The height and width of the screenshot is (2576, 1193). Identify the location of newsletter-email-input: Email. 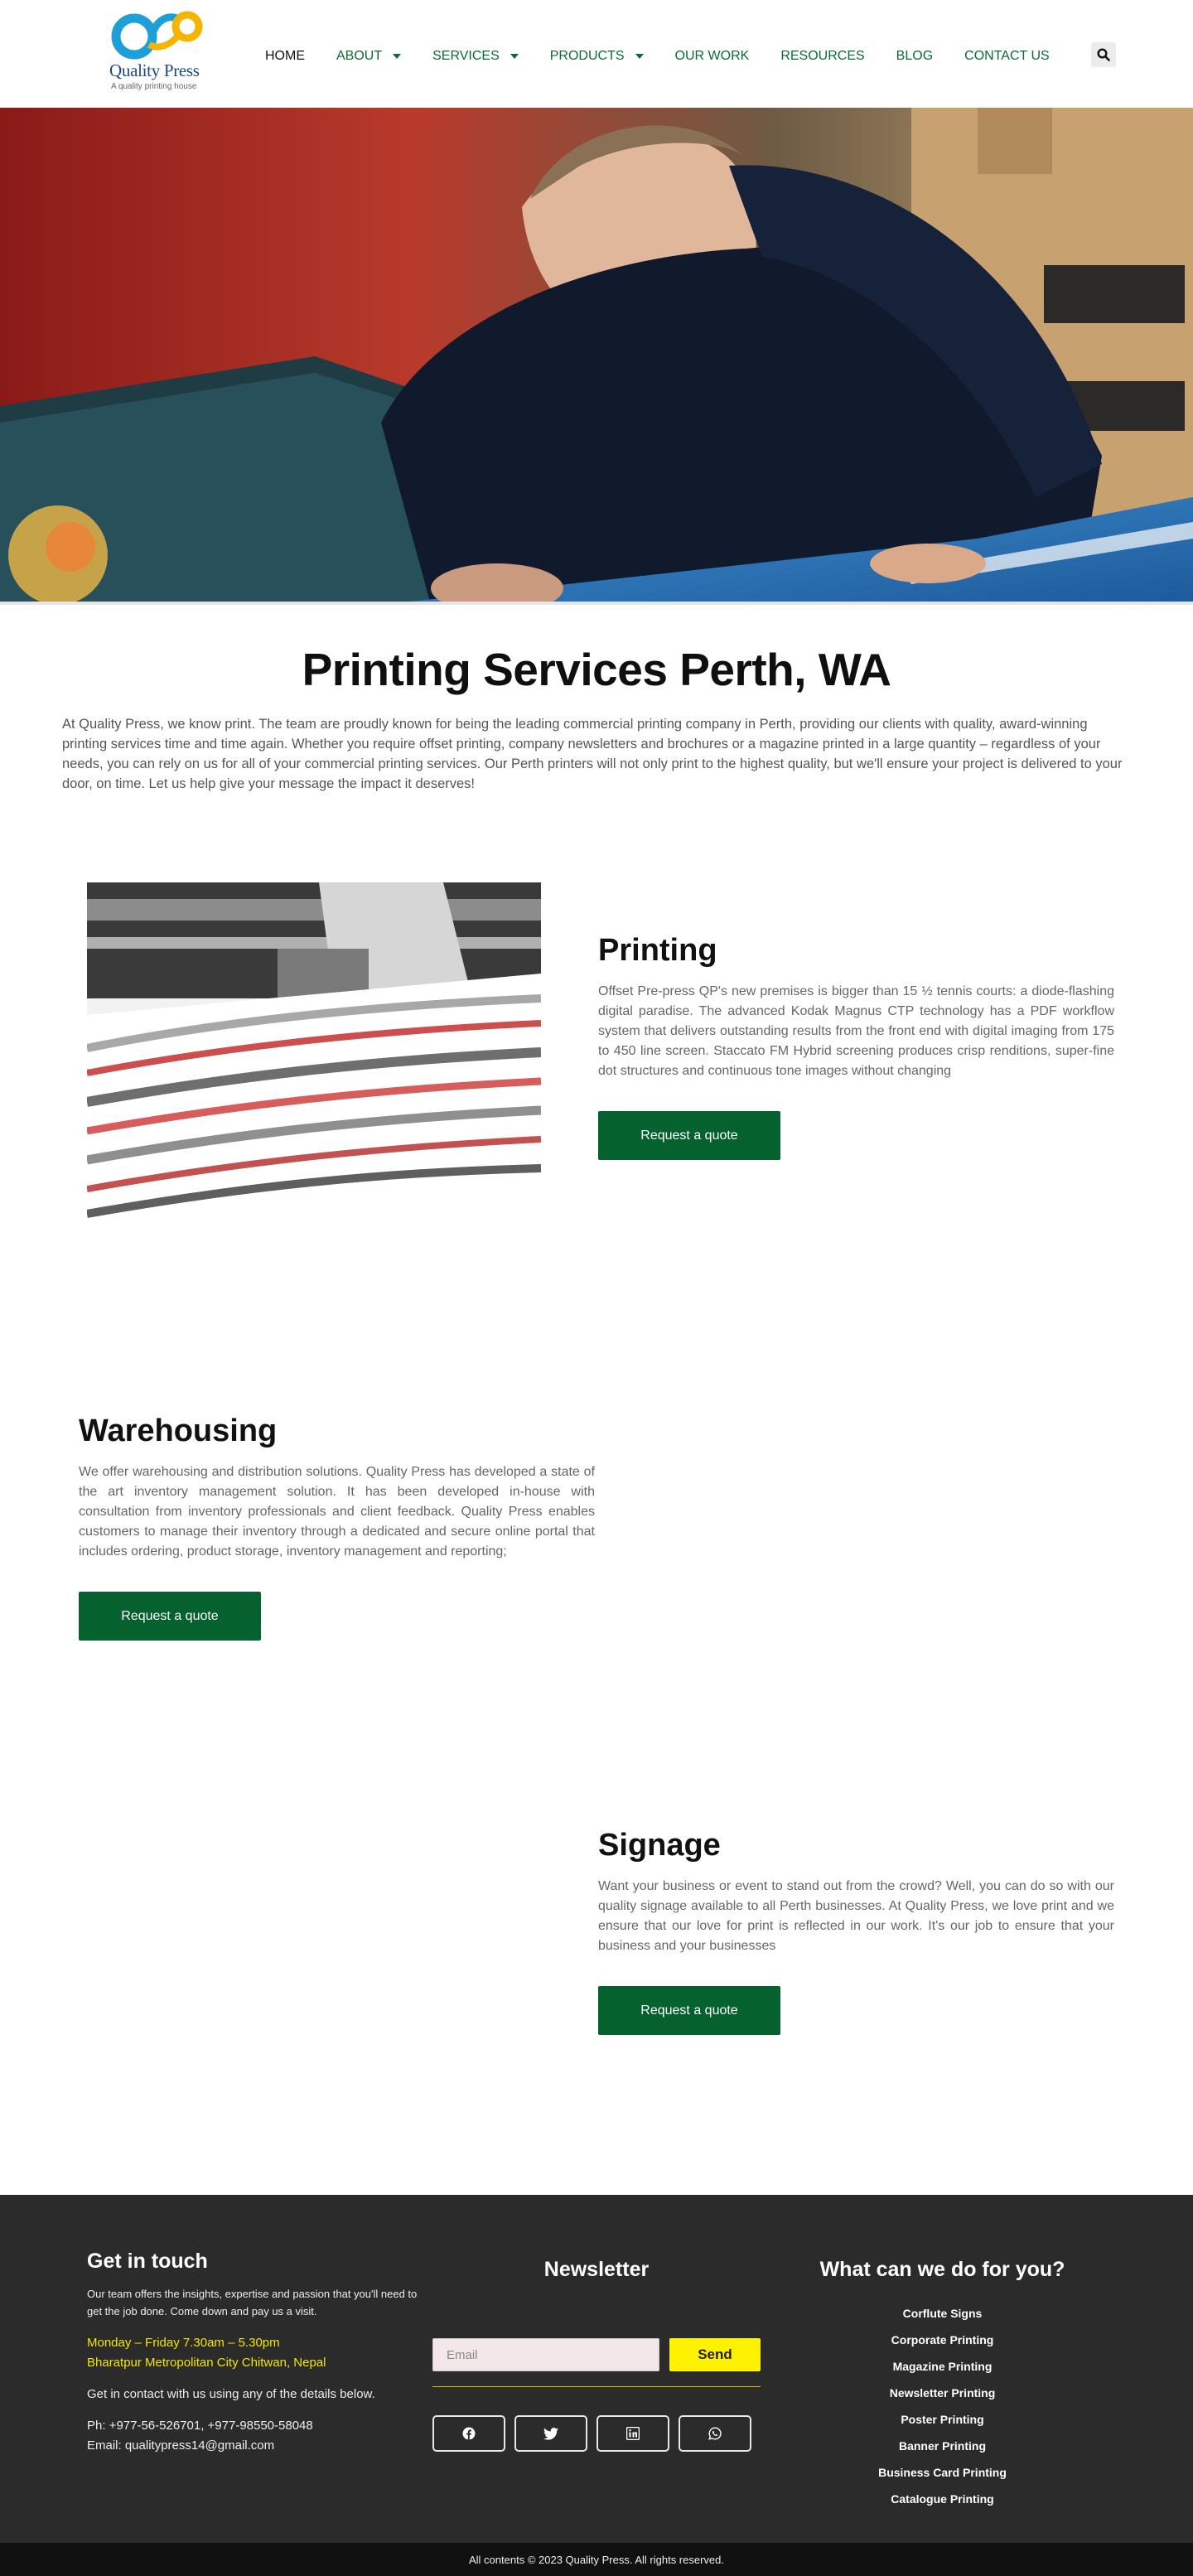
(545, 2354).